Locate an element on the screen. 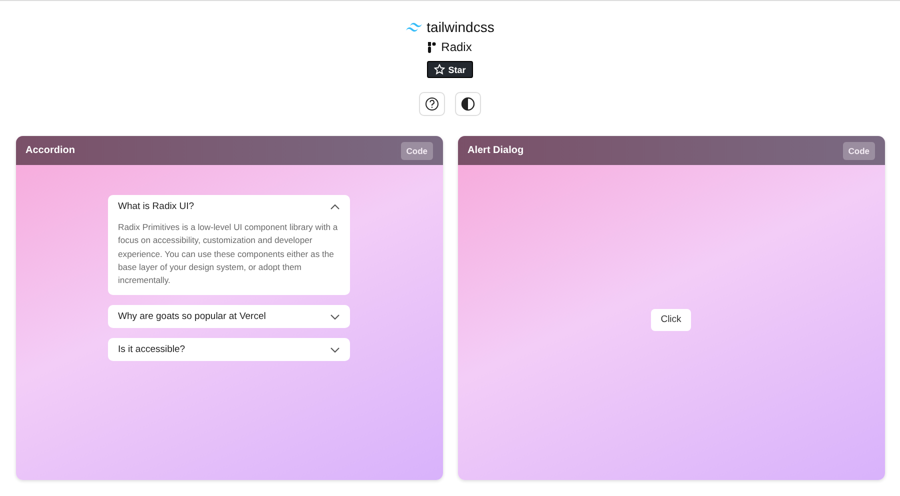  theme-toggle-button is located at coordinates (468, 104).